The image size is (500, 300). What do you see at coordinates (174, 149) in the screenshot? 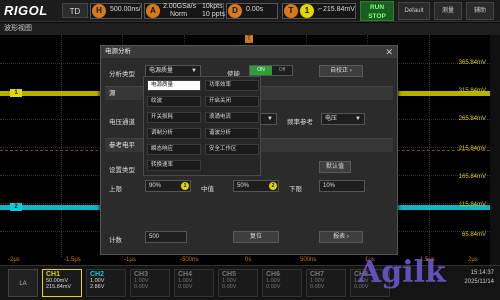
I see `menu-item-transient-response: 瞬态响应` at bounding box center [174, 149].